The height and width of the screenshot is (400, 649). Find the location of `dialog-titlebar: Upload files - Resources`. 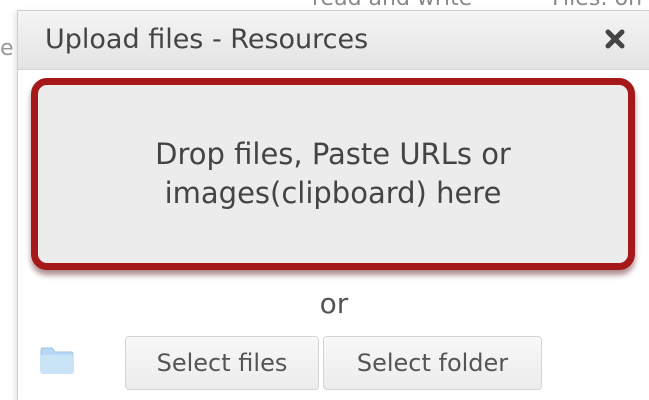

dialog-titlebar: Upload files - Resources is located at coordinates (333, 40).